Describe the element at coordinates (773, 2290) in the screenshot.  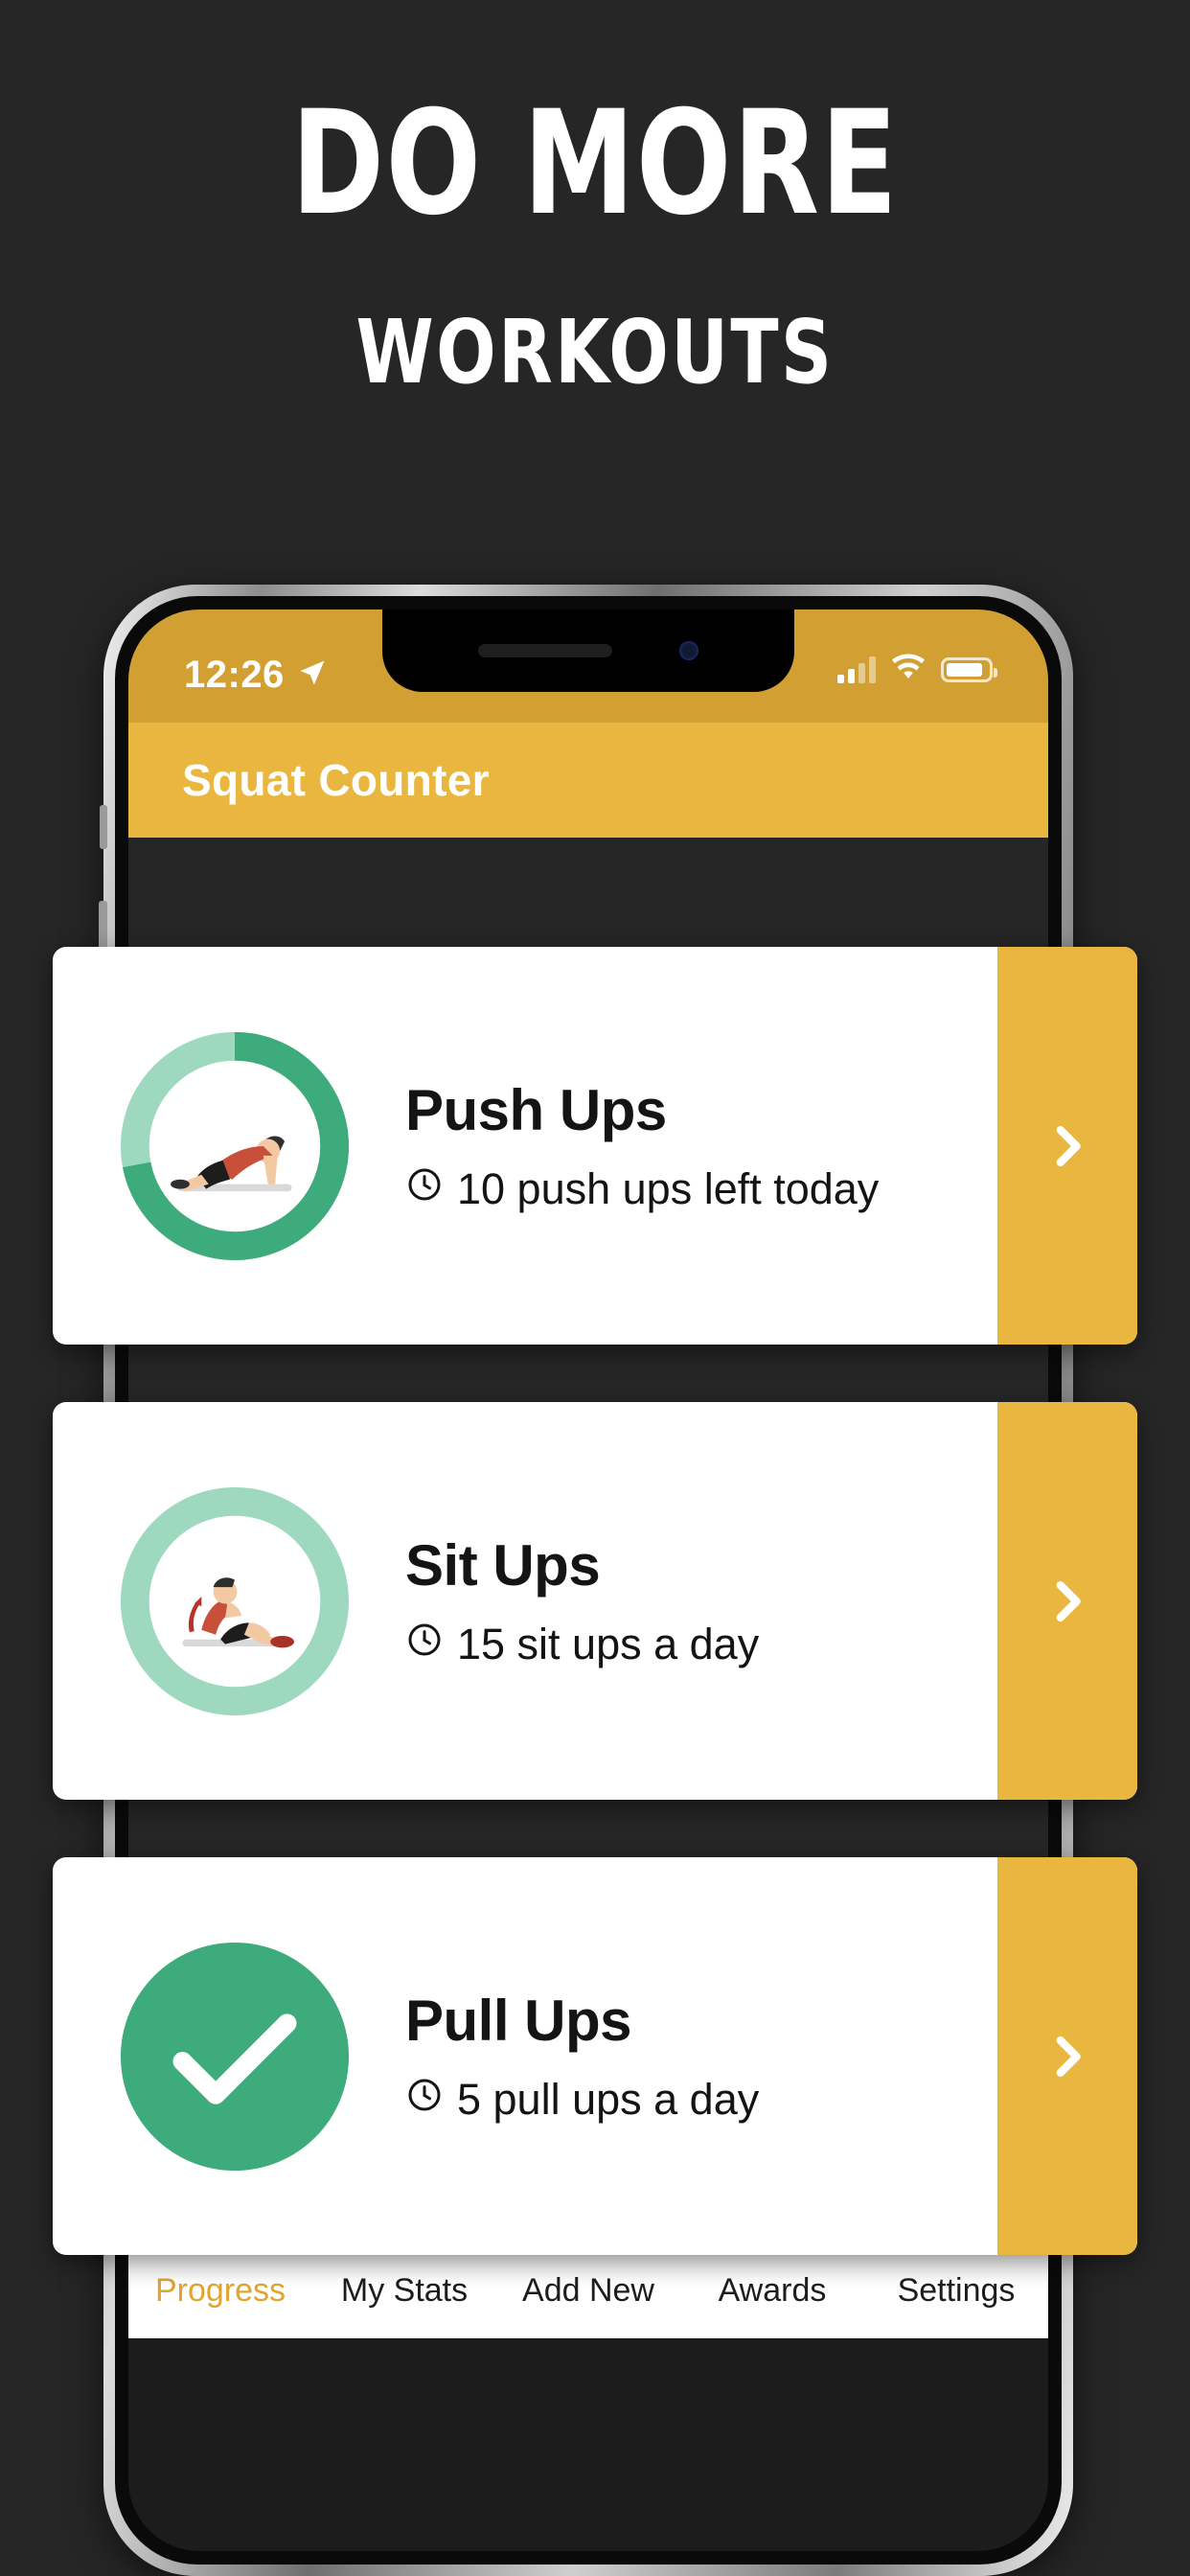
I see `nav-label: Awards` at that location.